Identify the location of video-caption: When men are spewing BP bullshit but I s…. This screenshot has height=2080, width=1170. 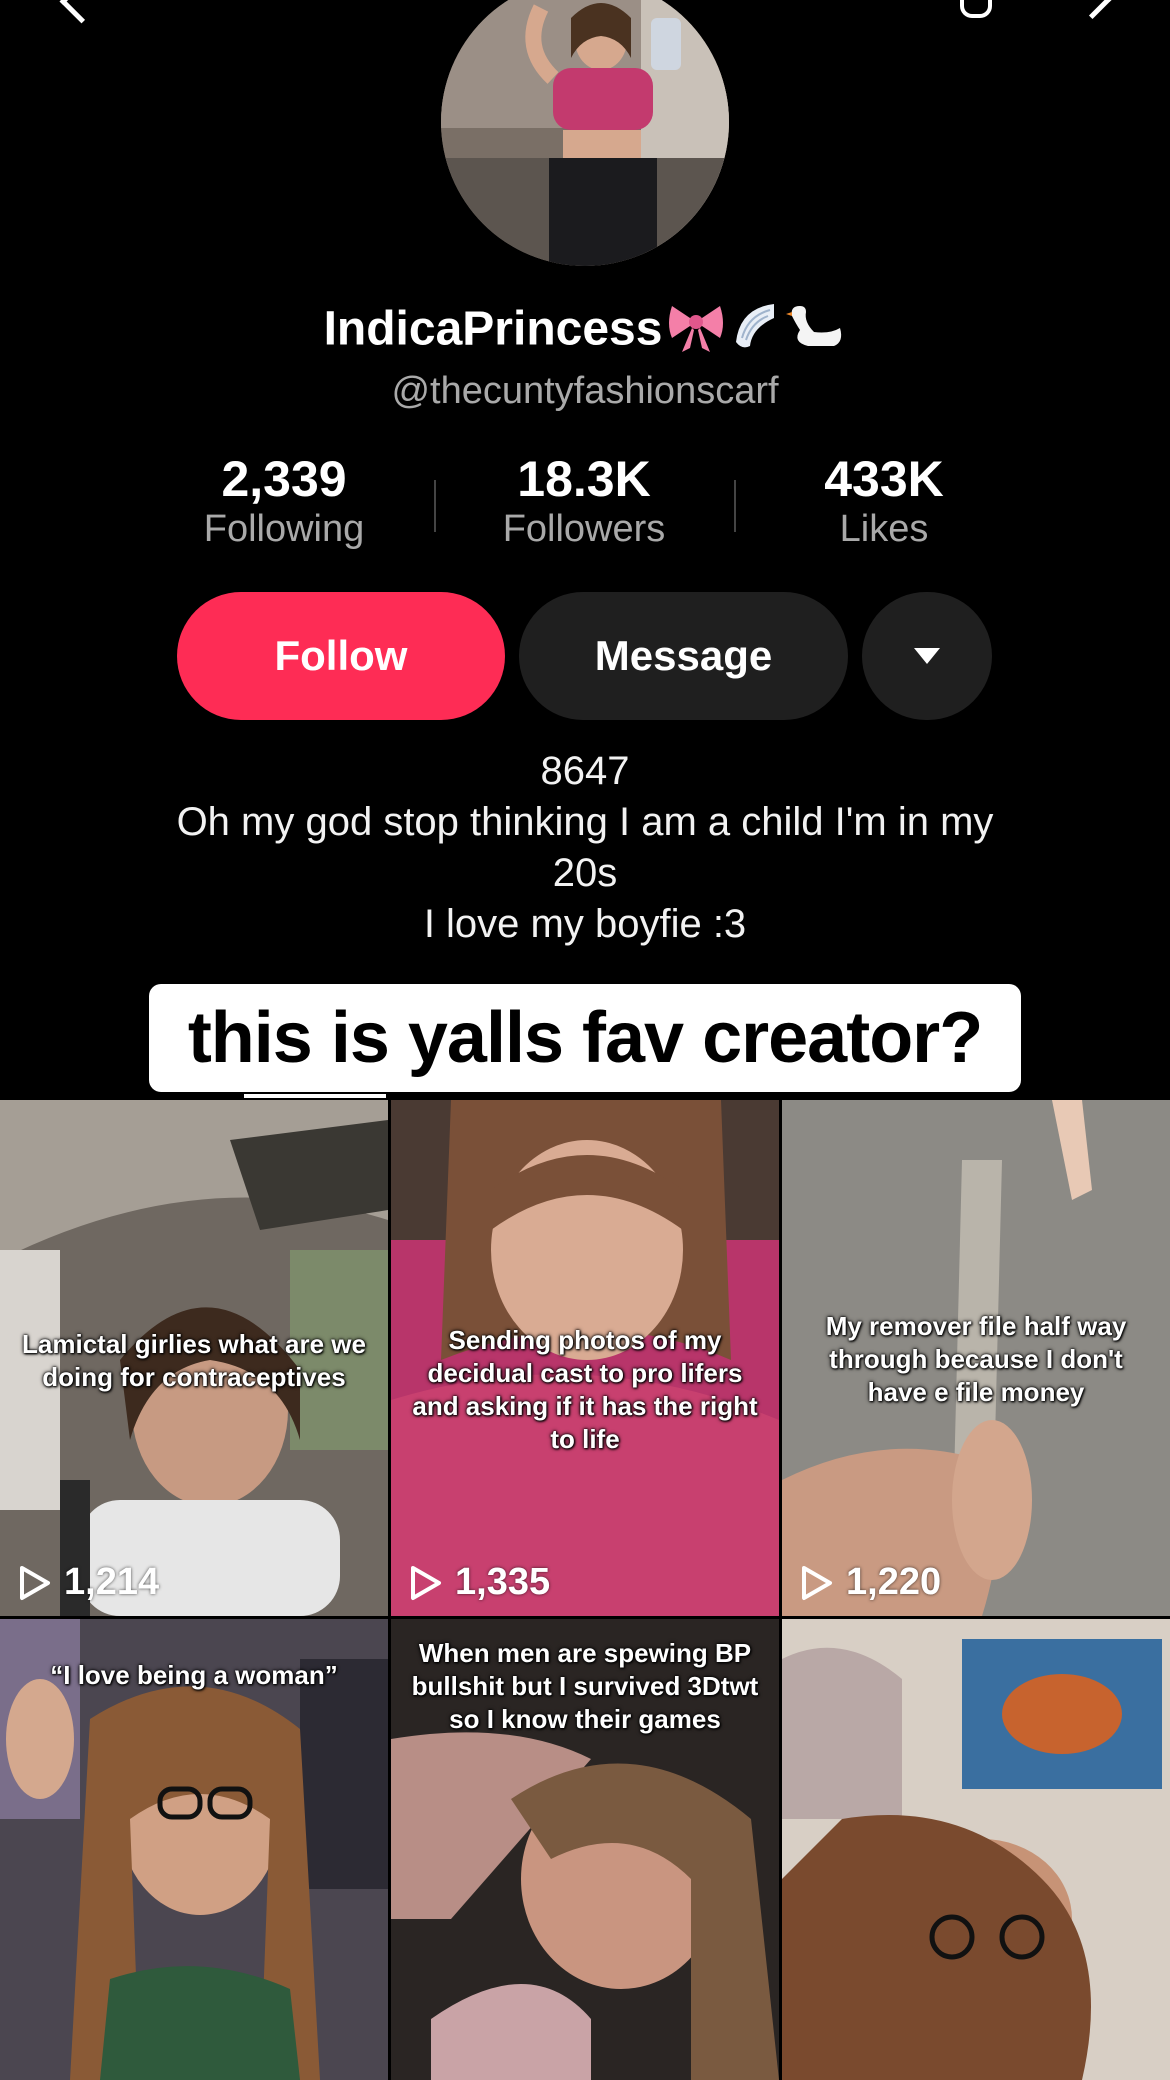
(585, 1686).